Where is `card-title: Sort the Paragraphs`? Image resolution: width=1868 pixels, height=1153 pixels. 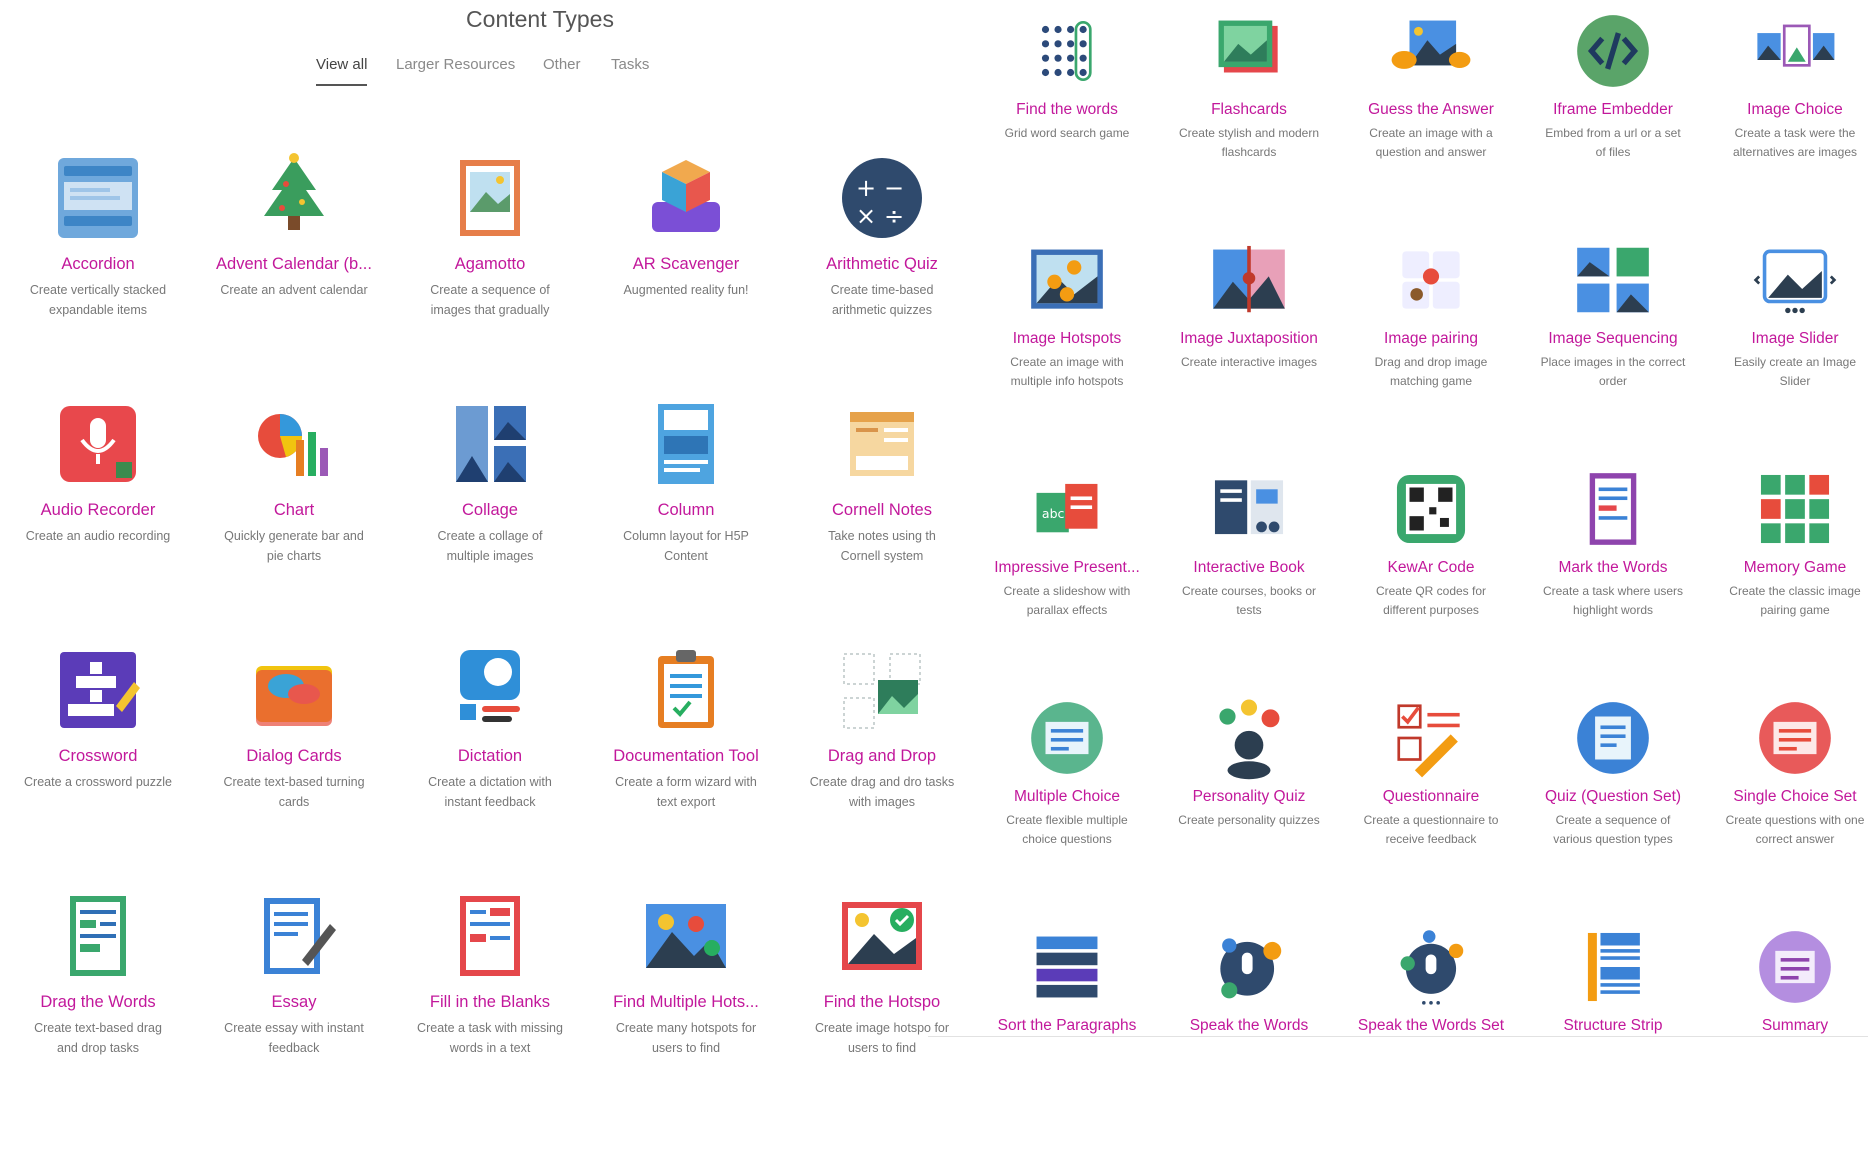 card-title: Sort the Paragraphs is located at coordinates (1067, 1026).